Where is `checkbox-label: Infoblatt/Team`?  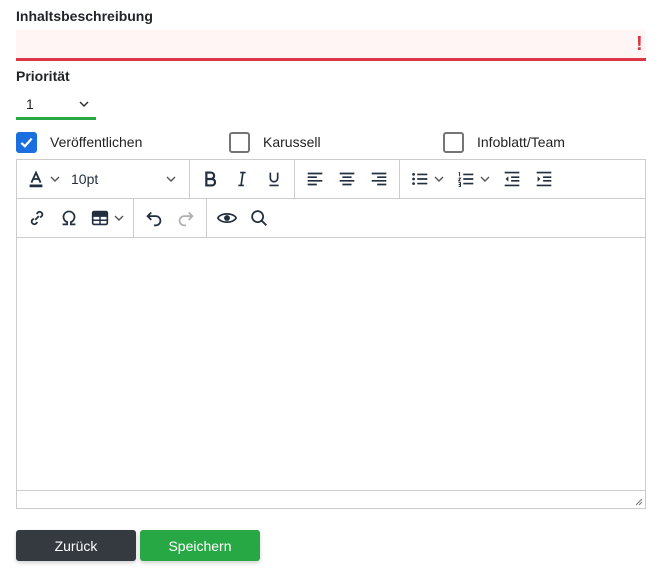 checkbox-label: Infoblatt/Team is located at coordinates (521, 142).